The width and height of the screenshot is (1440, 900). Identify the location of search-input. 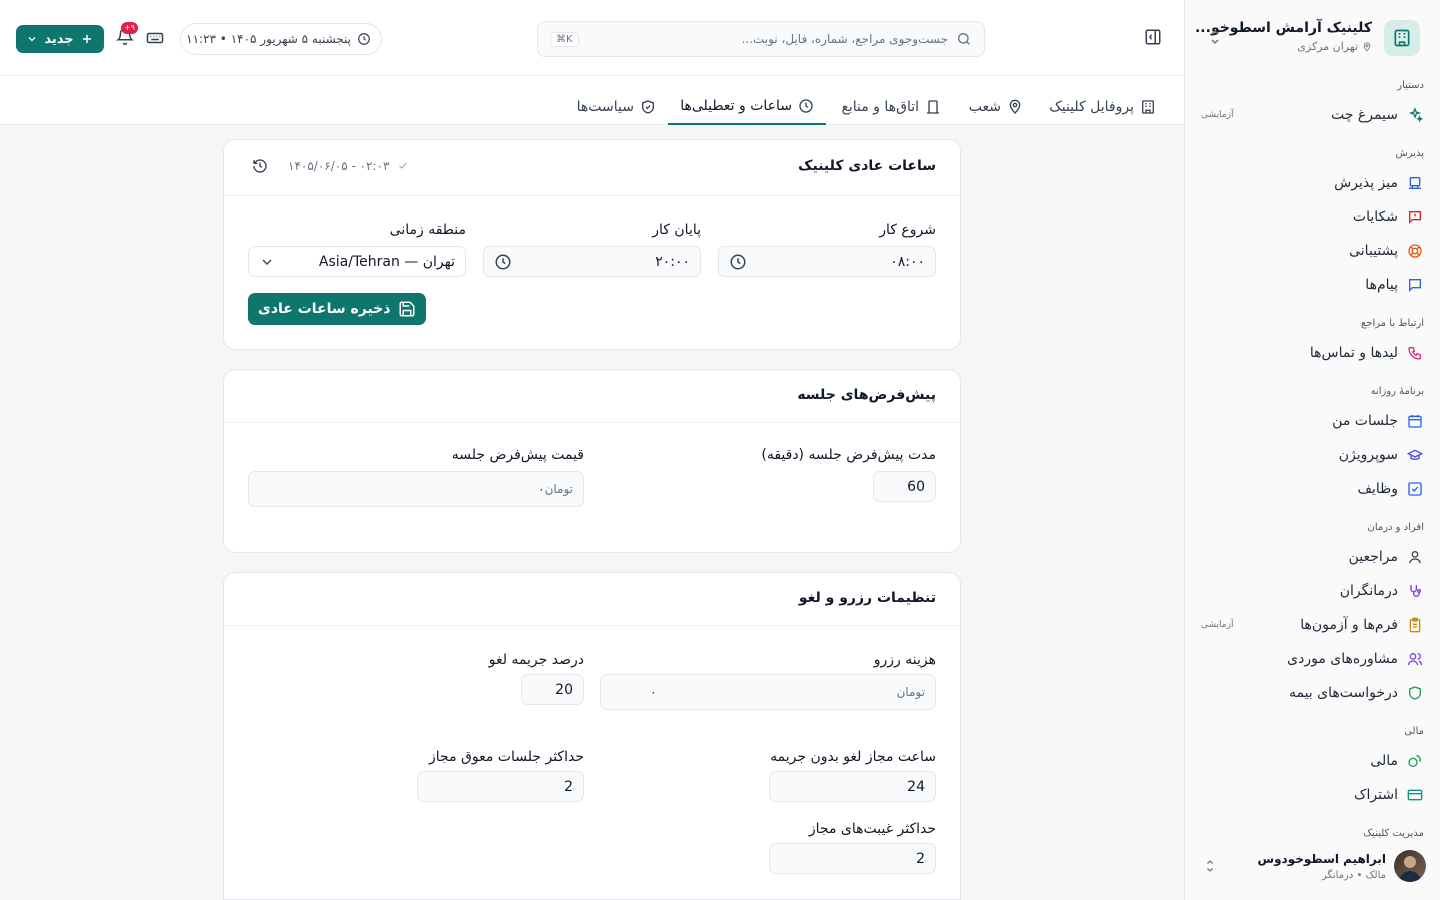
(767, 39).